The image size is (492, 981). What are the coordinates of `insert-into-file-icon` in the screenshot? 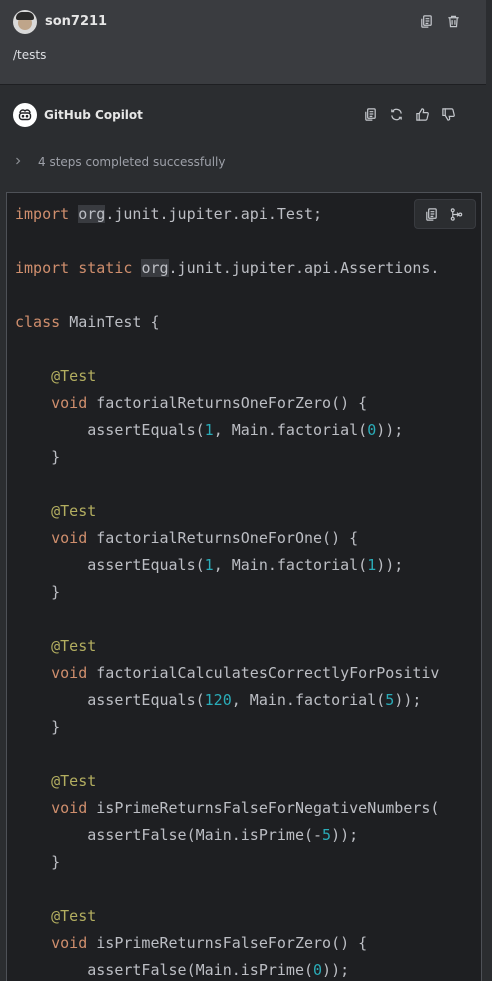 It's located at (456, 214).